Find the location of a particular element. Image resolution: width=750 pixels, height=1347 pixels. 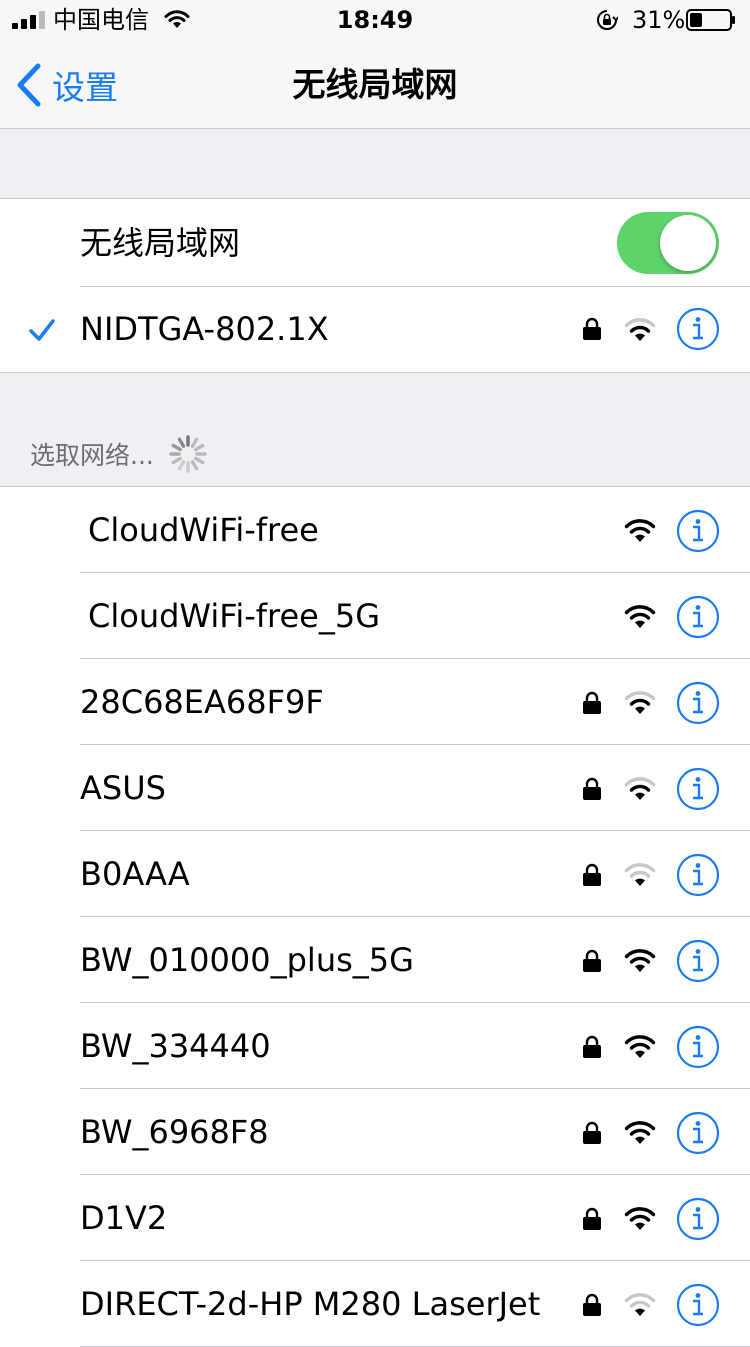

orientation-lock-icon is located at coordinates (607, 20).